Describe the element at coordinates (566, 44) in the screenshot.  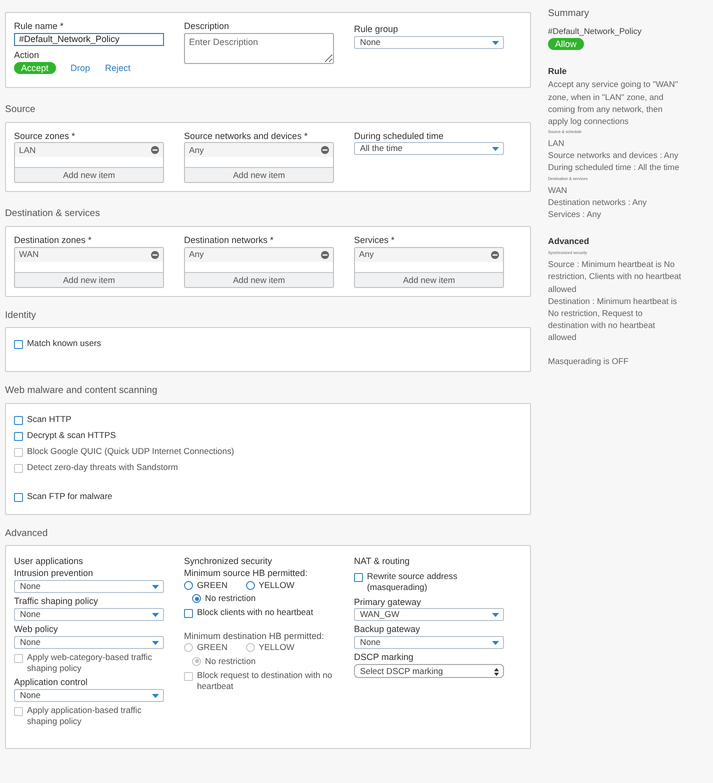
I see `allow-badge: Allow` at that location.